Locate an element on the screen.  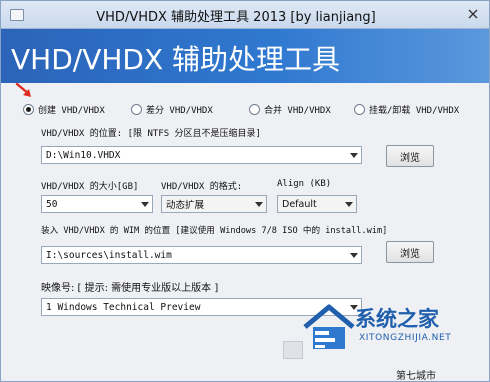
location-value: D:\Win10.VHDX is located at coordinates (83, 155).